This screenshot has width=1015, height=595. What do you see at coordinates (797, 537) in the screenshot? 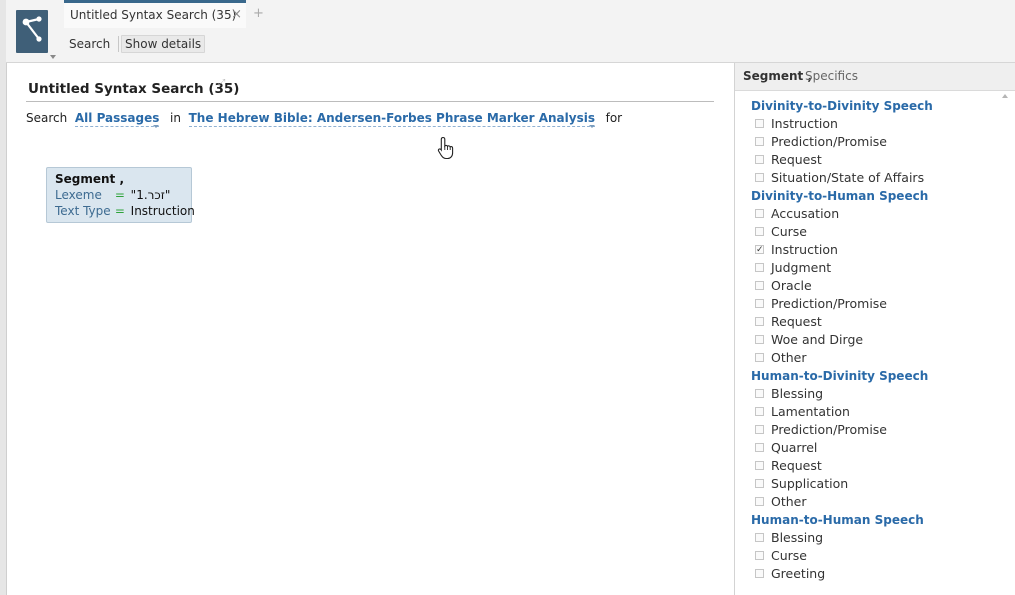
I see `checkbox-label: Blessing` at bounding box center [797, 537].